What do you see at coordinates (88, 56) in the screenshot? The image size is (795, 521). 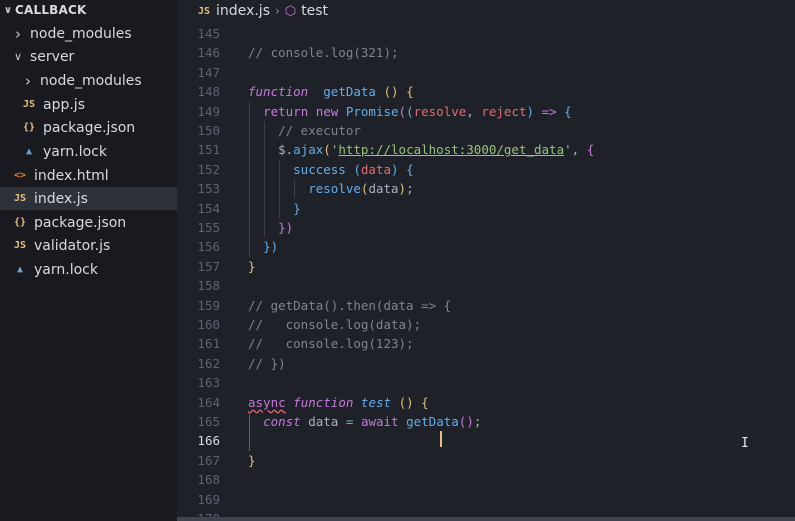 I see `tree-item: ∨ server` at bounding box center [88, 56].